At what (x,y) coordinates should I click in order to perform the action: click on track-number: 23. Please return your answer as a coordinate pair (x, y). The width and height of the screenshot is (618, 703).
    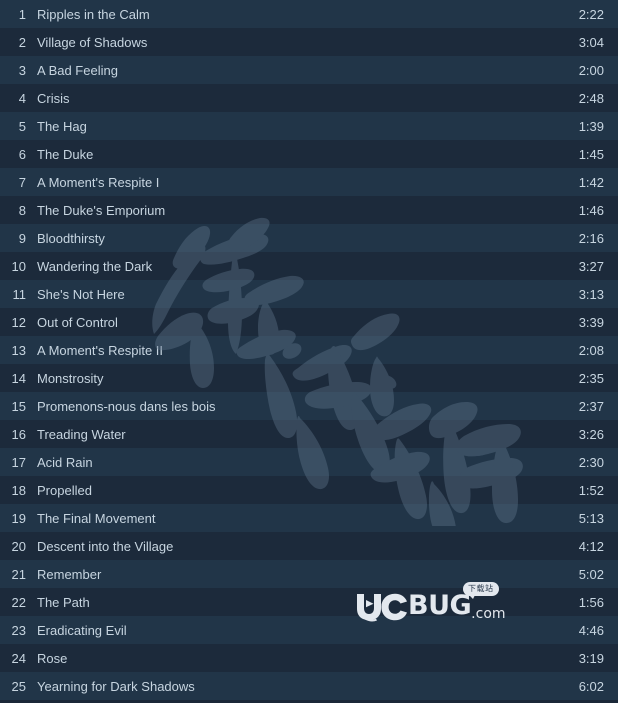
    Looking at the image, I should click on (18, 630).